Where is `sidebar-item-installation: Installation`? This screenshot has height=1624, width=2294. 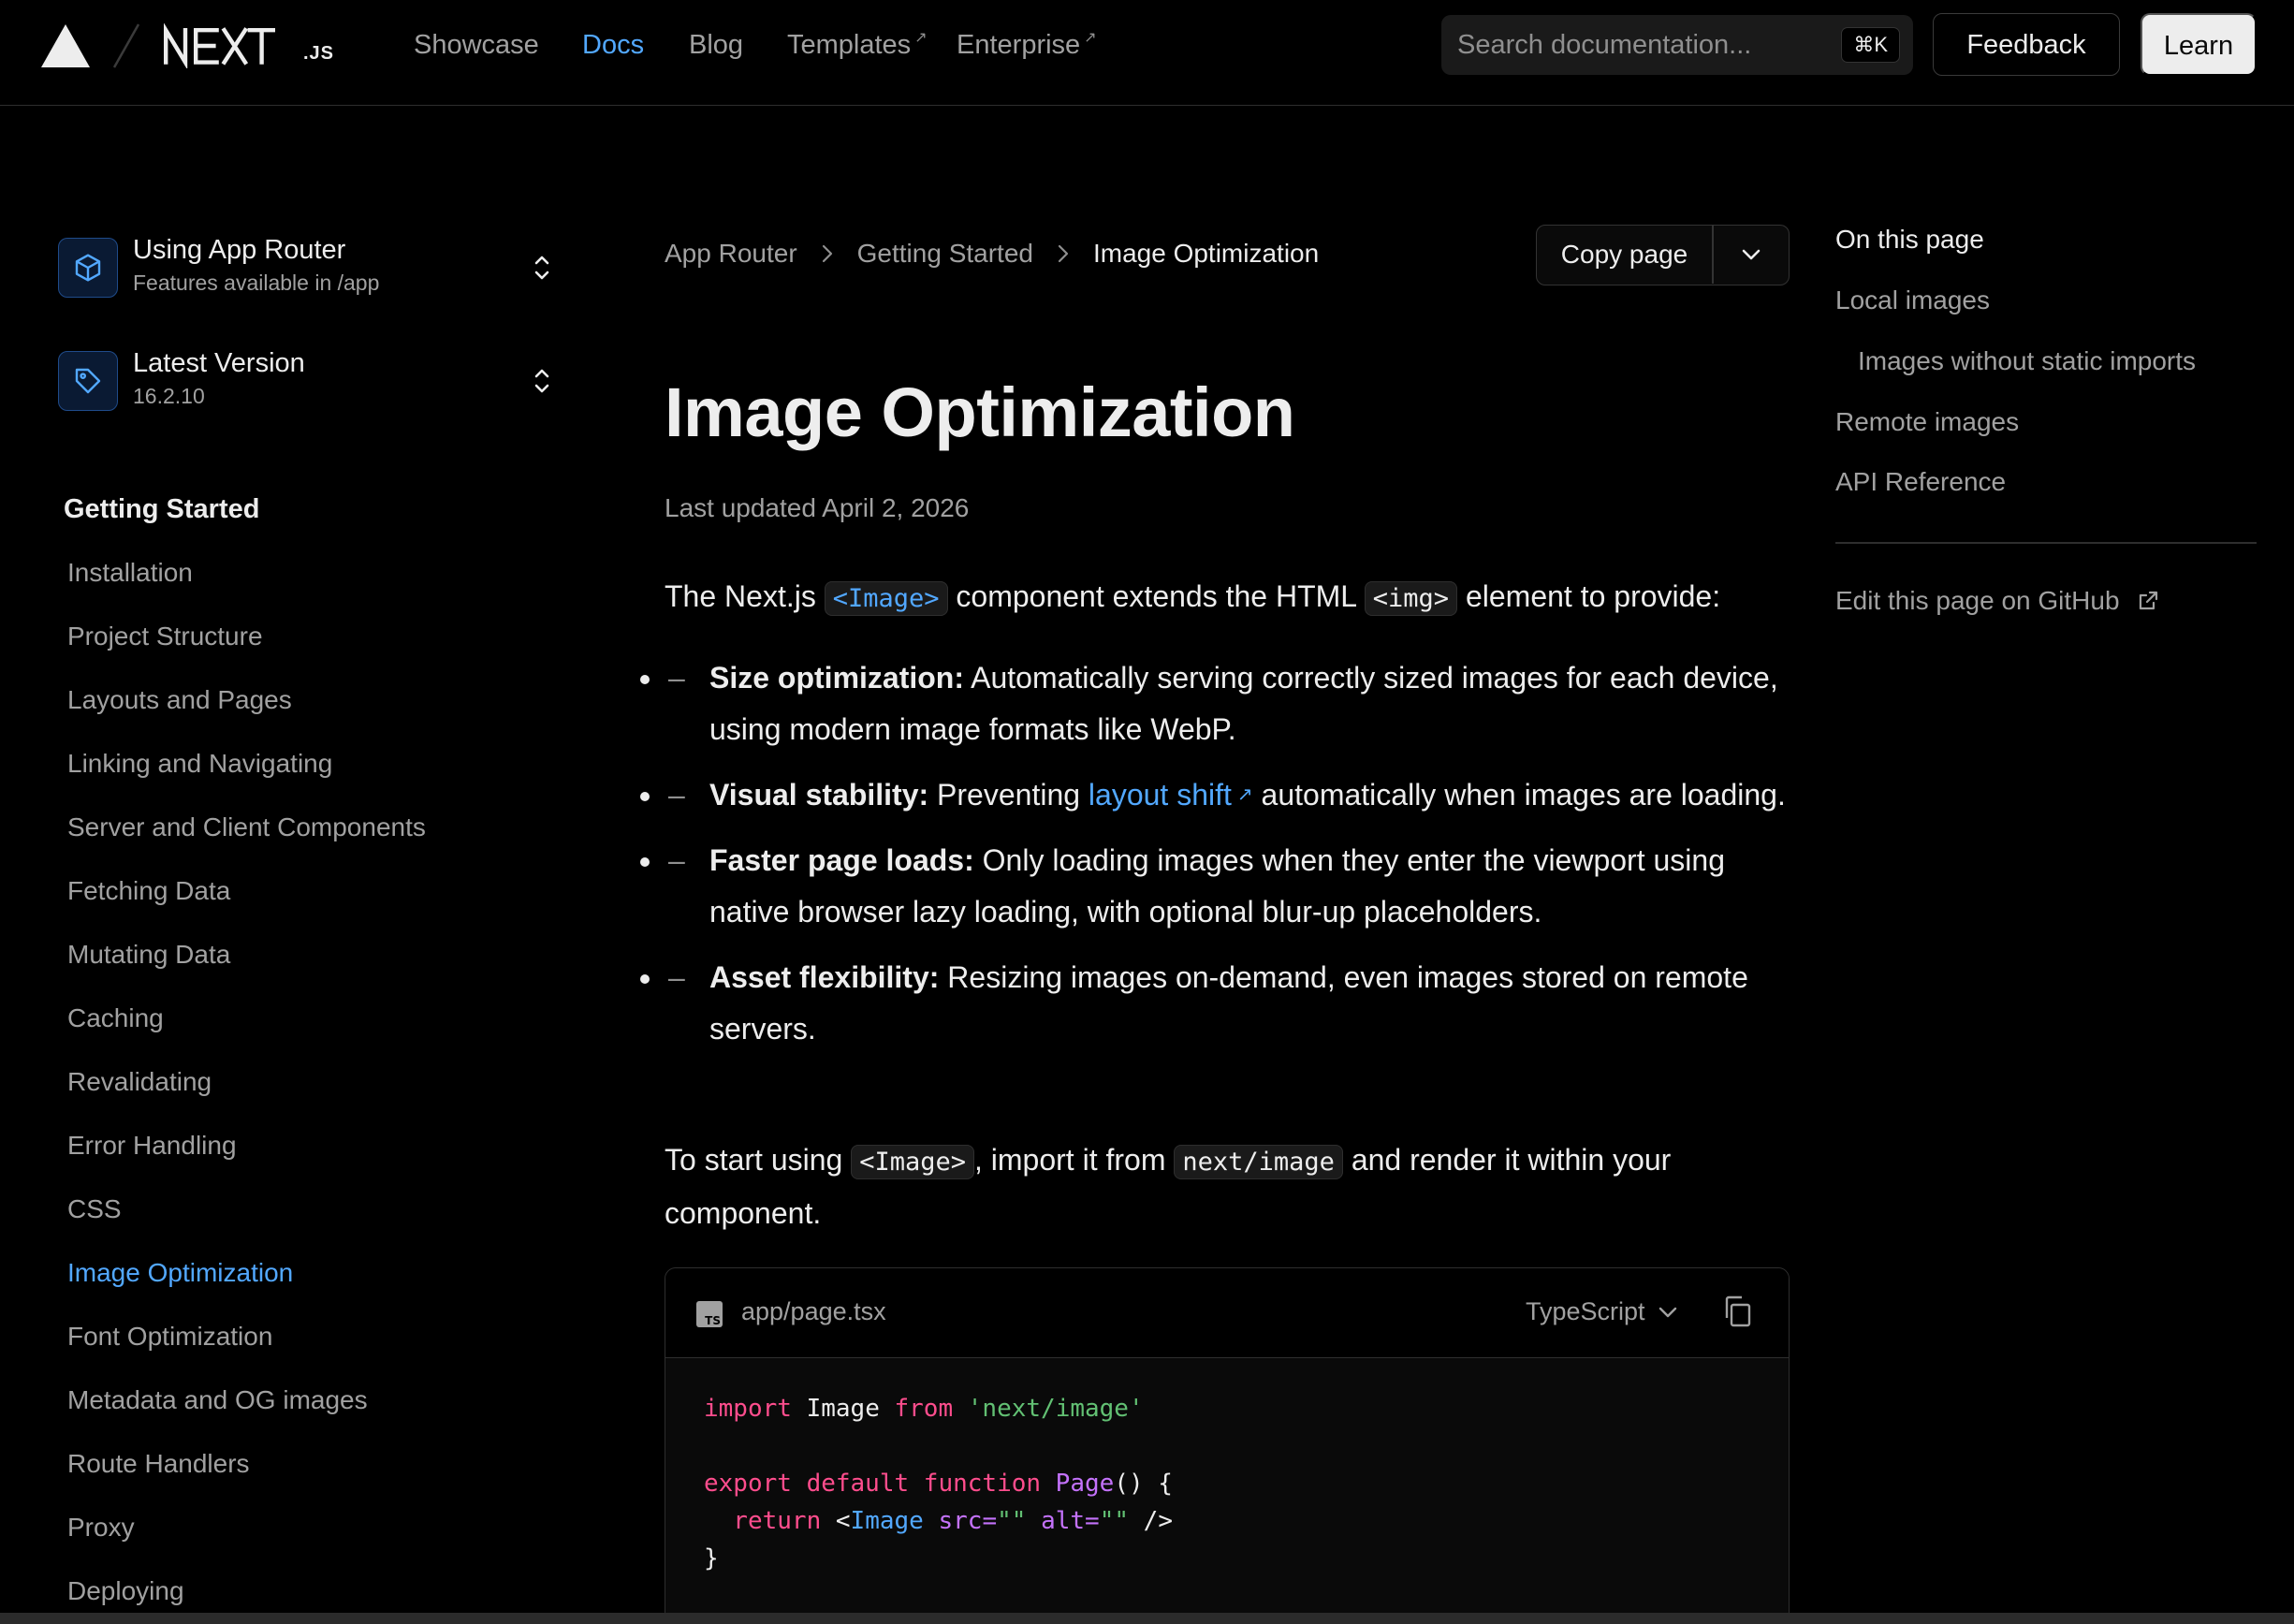
sidebar-item-installation: Installation is located at coordinates (329, 586).